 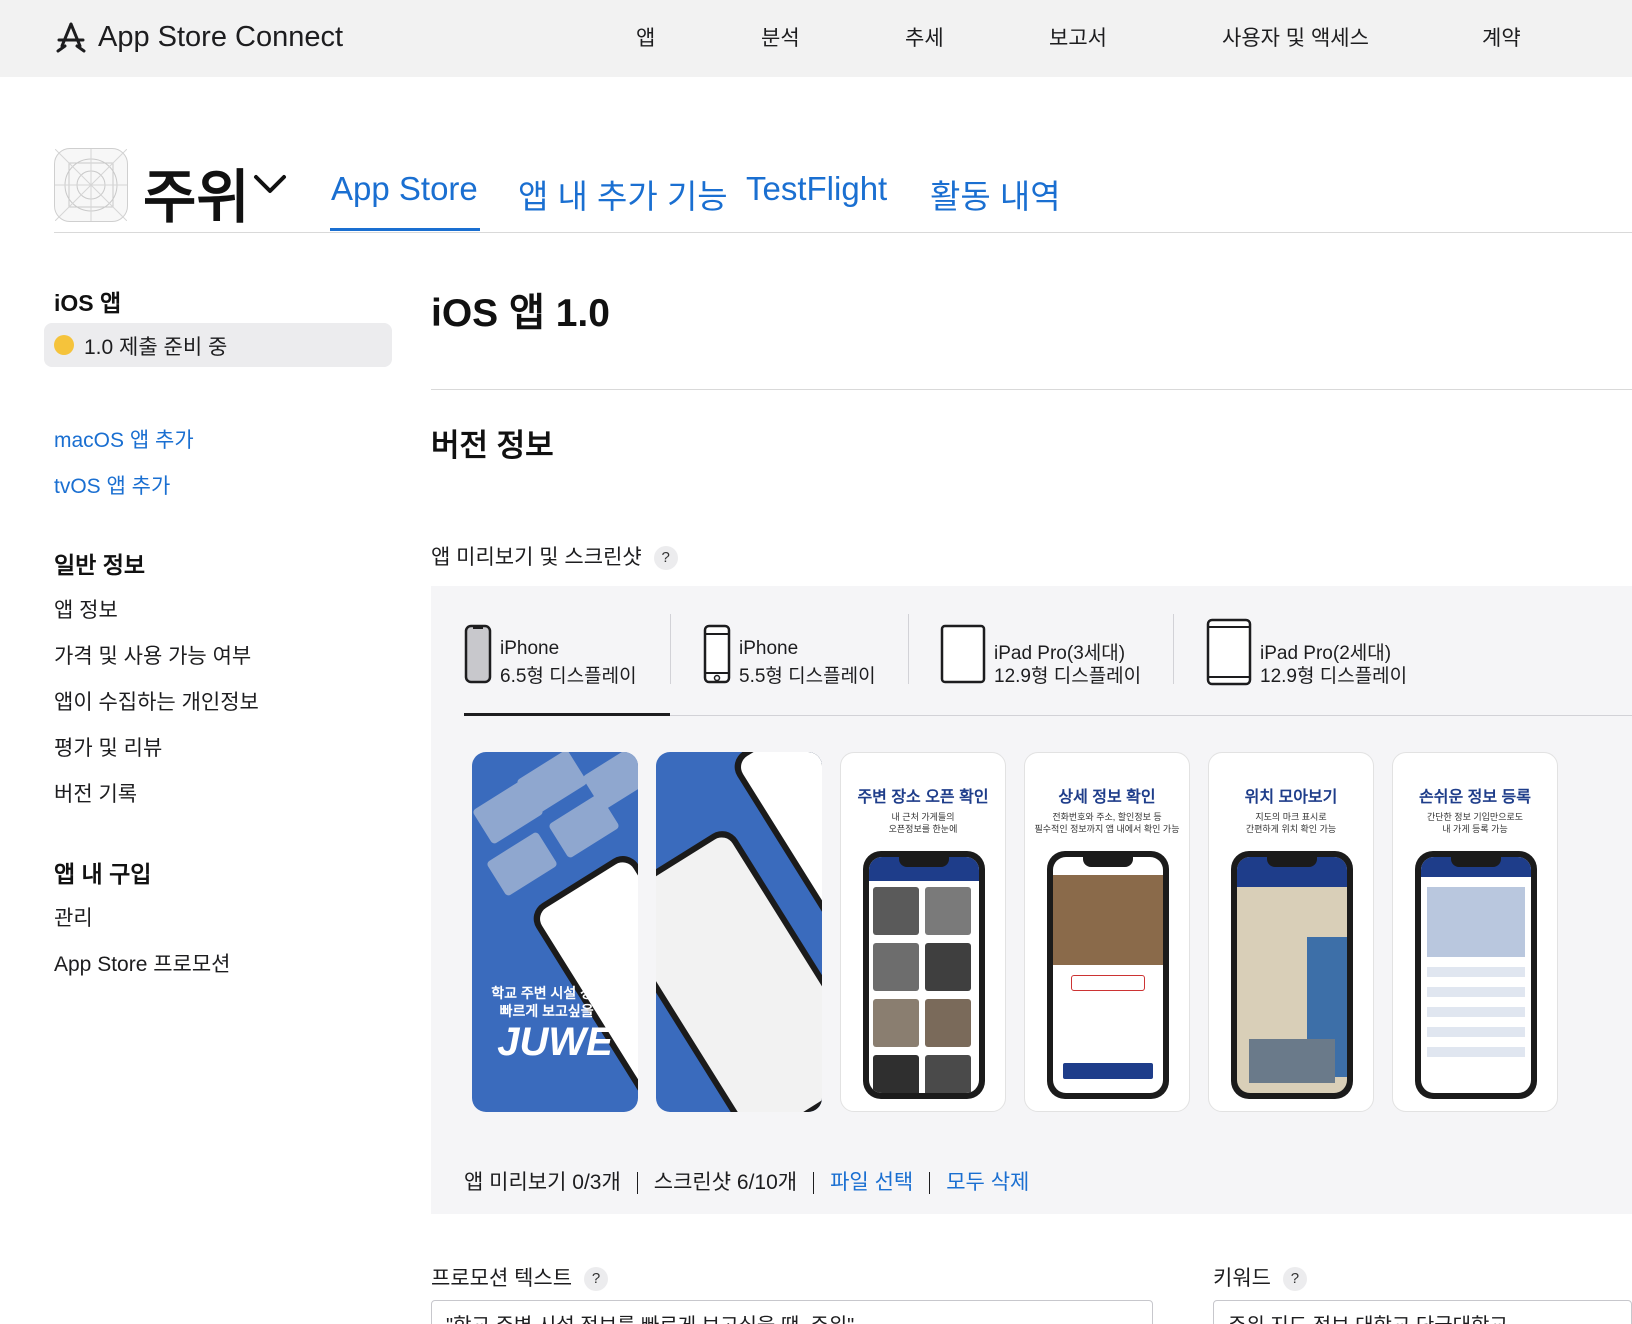 I want to click on promo-text-label-text: 프로모션 텍스트, so click(x=502, y=1278).